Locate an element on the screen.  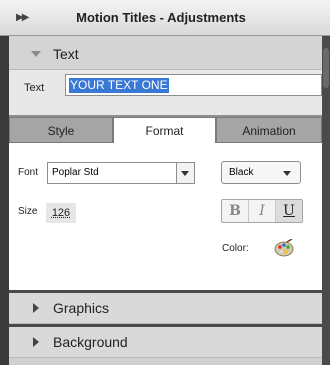
size-label: Size is located at coordinates (28, 211).